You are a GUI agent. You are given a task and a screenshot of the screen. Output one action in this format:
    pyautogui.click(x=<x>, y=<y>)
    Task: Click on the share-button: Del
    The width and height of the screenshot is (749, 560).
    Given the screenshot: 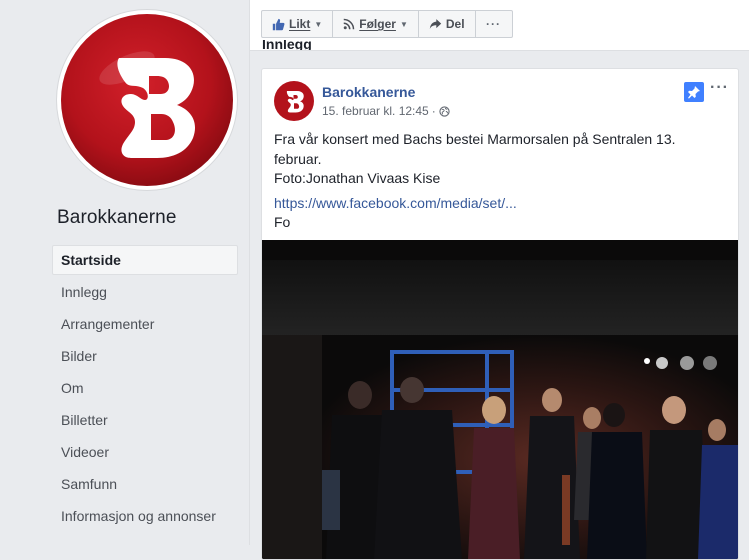 What is the action you would take?
    pyautogui.click(x=447, y=24)
    